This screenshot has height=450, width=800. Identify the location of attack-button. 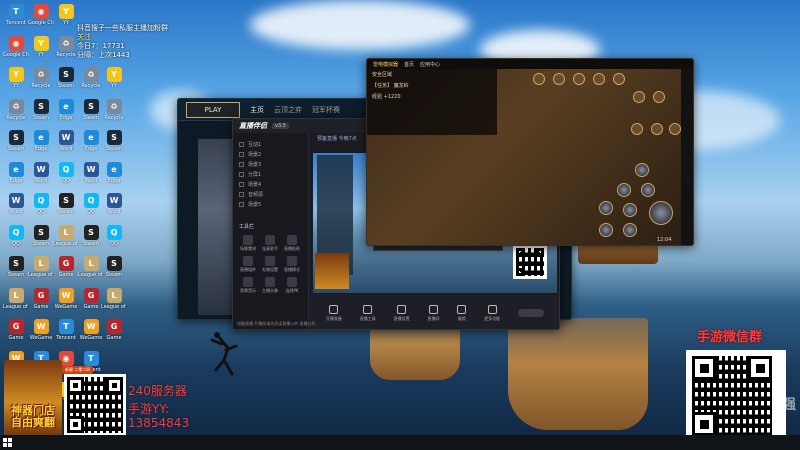
(661, 213).